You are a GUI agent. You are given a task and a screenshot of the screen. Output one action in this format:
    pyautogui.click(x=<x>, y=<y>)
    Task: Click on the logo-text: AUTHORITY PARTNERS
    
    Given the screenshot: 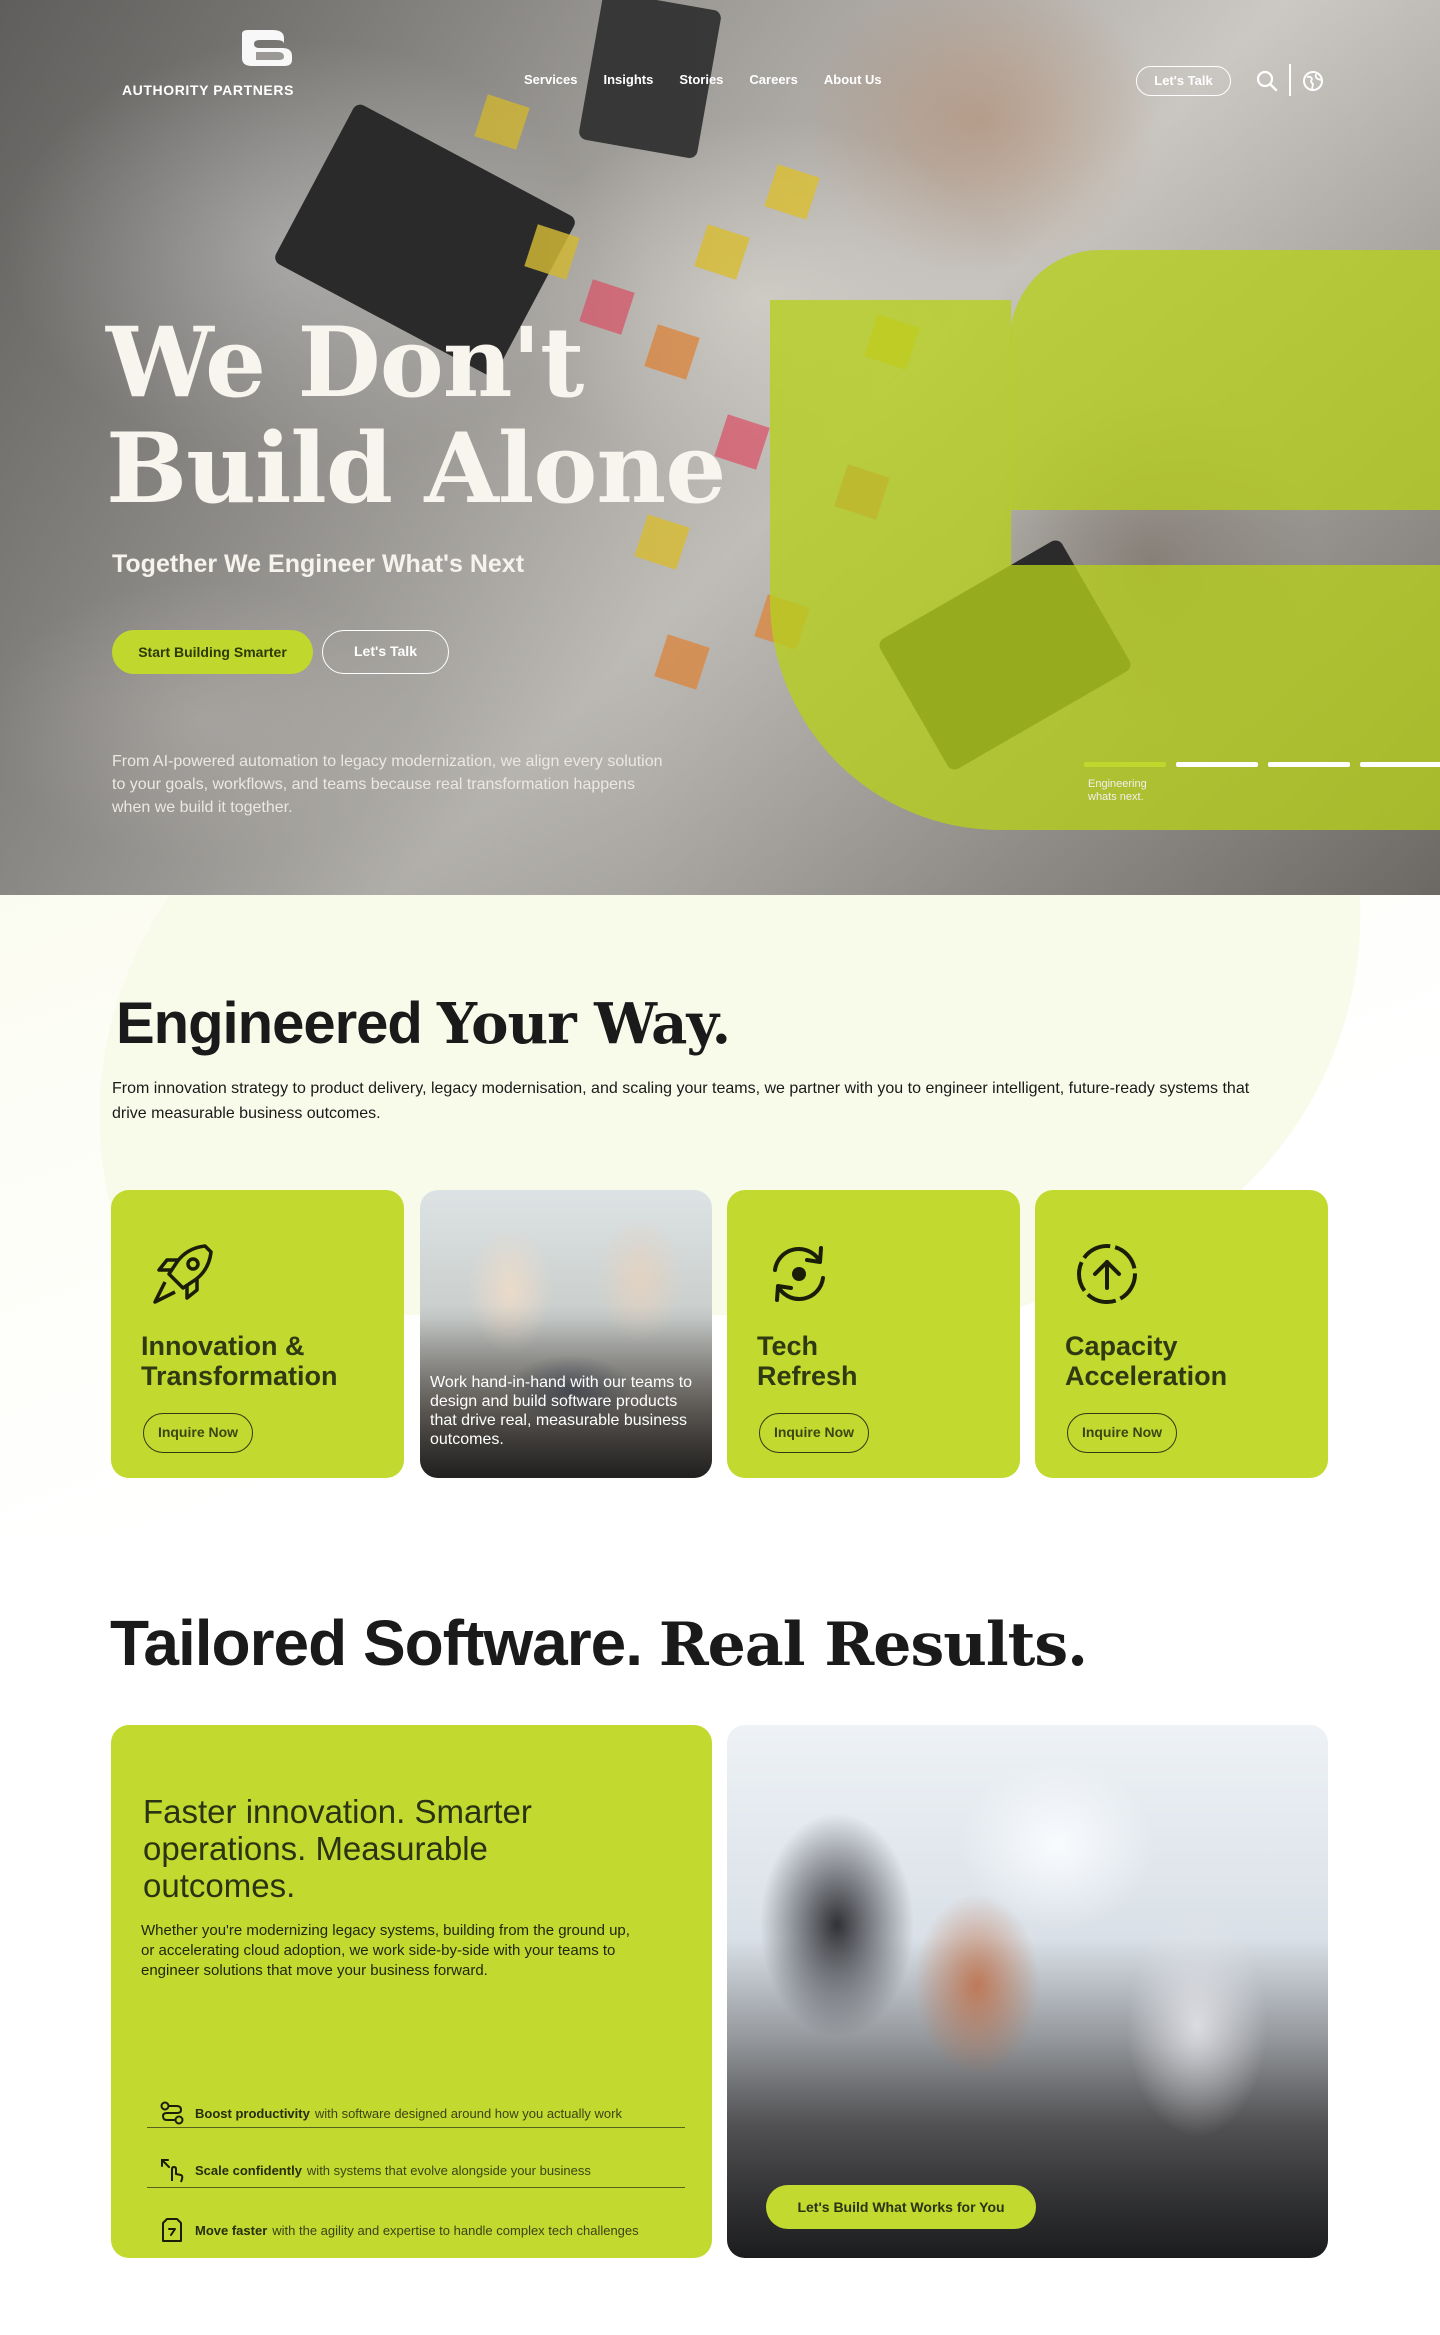 What is the action you would take?
    pyautogui.click(x=208, y=90)
    